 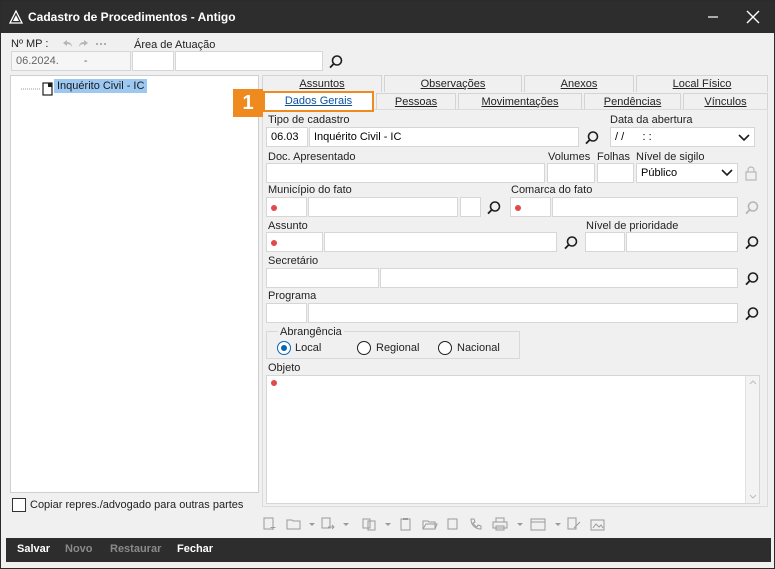 What do you see at coordinates (175, 45) in the screenshot?
I see `area-label: Área de Atuação` at bounding box center [175, 45].